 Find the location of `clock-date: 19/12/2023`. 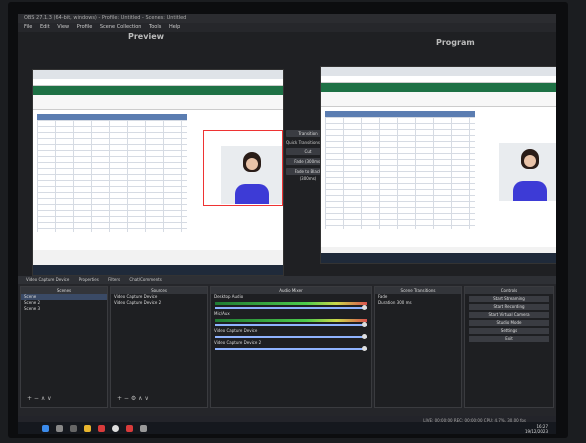

clock-date: 19/12/2023 is located at coordinates (536, 431).